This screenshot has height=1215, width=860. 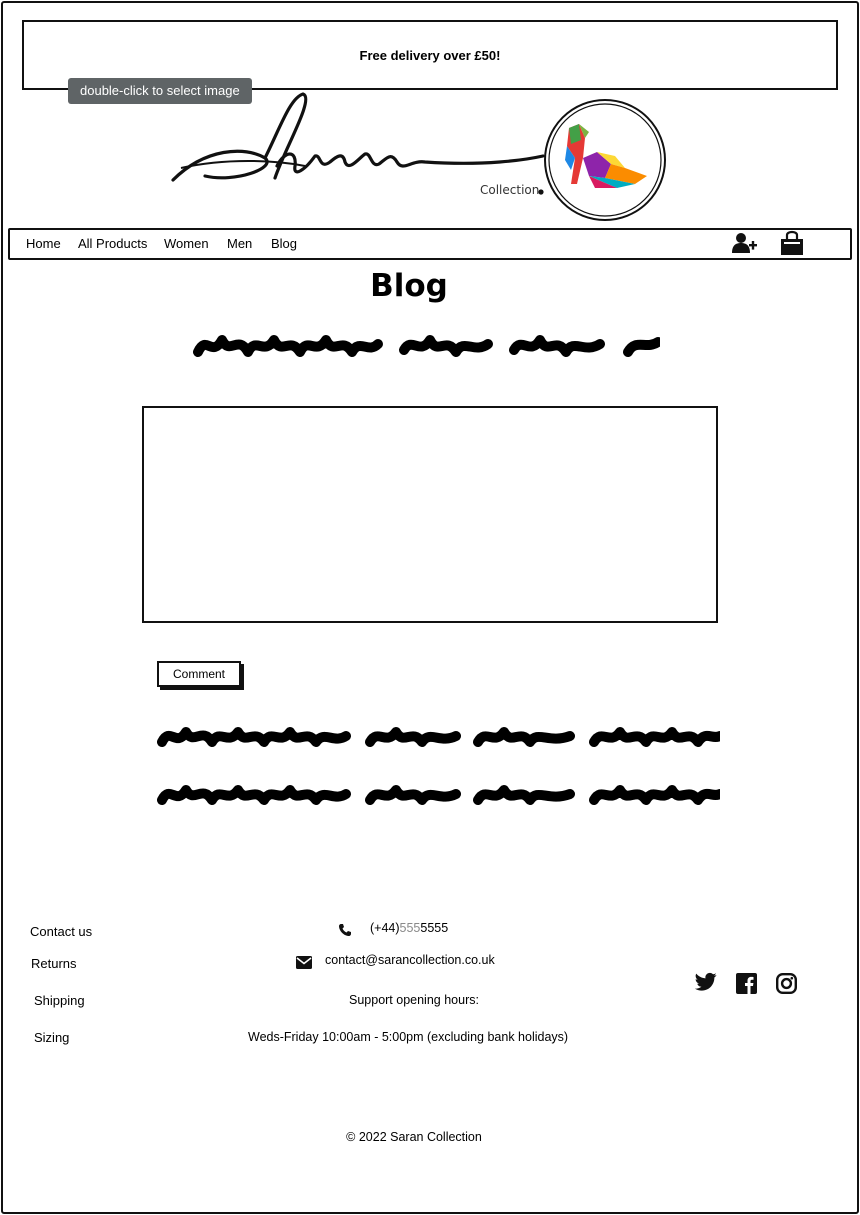 I want to click on footer-phone: (+44)5555555, so click(x=409, y=928).